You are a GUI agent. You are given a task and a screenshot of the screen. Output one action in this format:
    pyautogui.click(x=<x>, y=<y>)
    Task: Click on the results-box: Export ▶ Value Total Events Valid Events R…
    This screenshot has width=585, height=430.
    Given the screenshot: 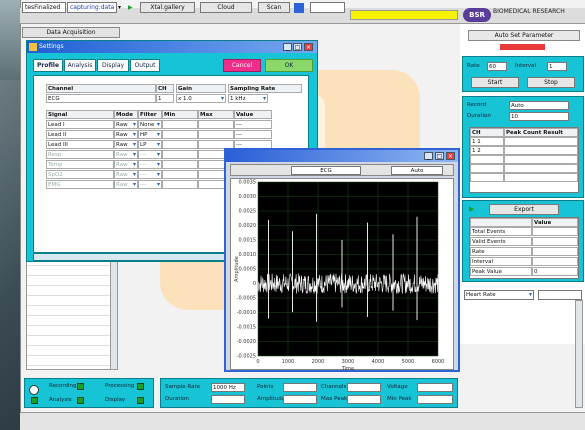 What is the action you would take?
    pyautogui.click(x=523, y=241)
    